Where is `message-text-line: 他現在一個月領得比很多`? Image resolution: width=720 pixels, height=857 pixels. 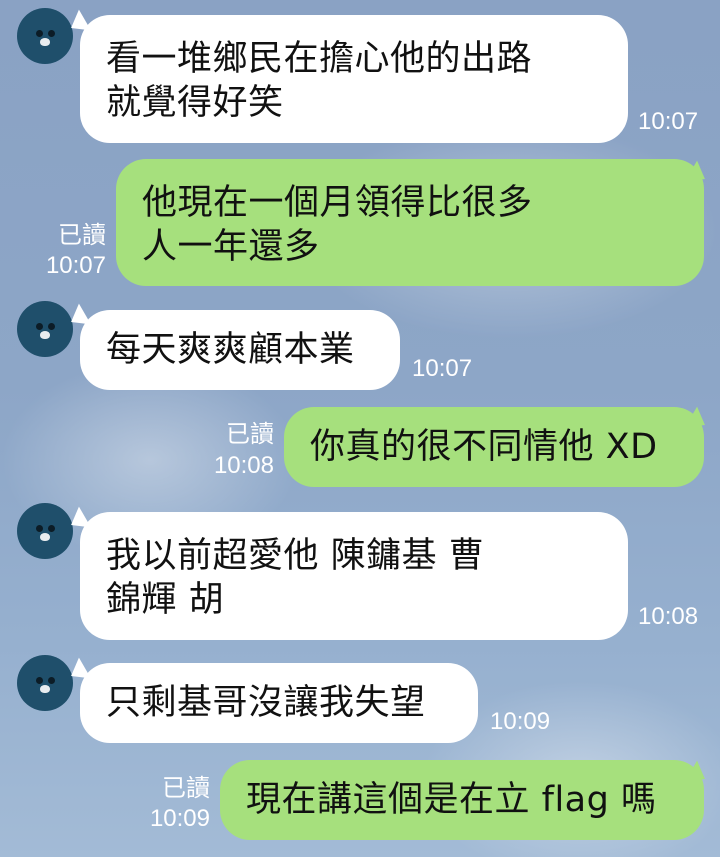
message-text-line: 他現在一個月領得比很多 is located at coordinates (337, 203).